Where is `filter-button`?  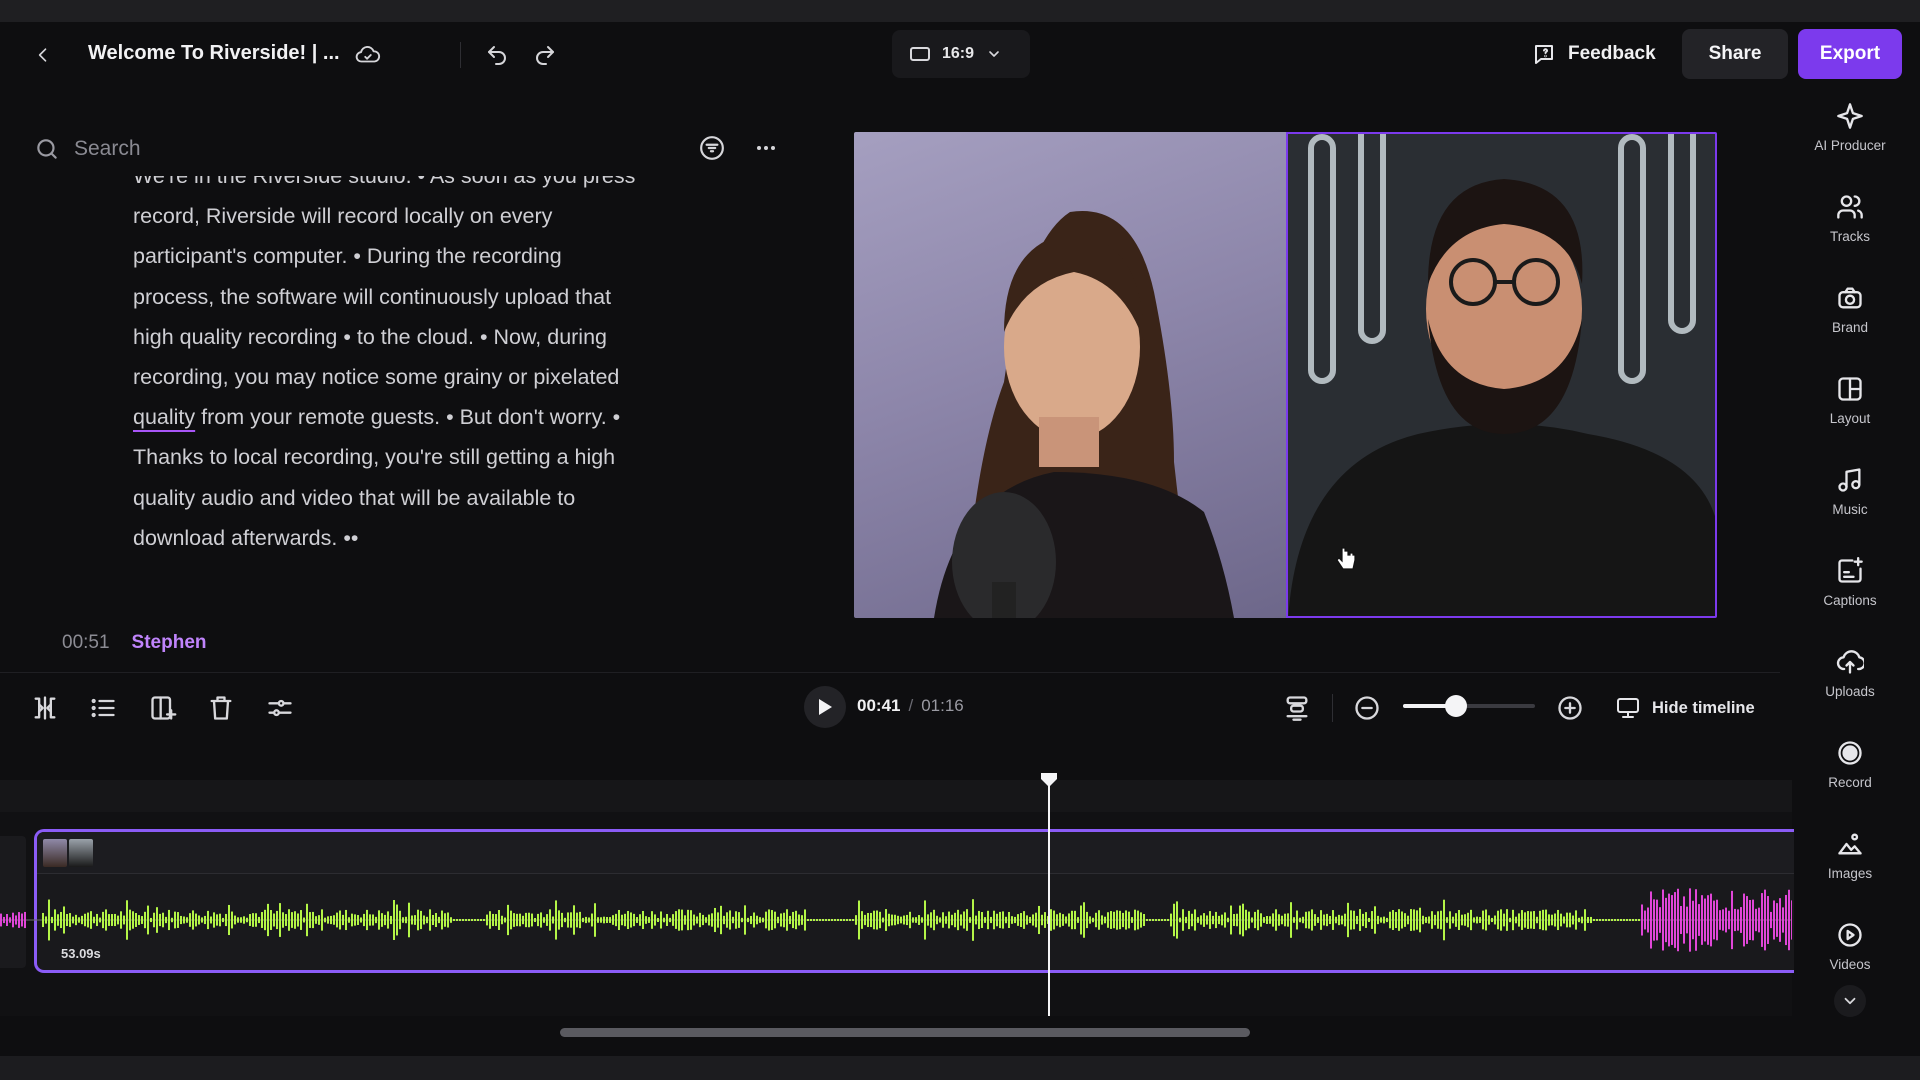
filter-button is located at coordinates (712, 148).